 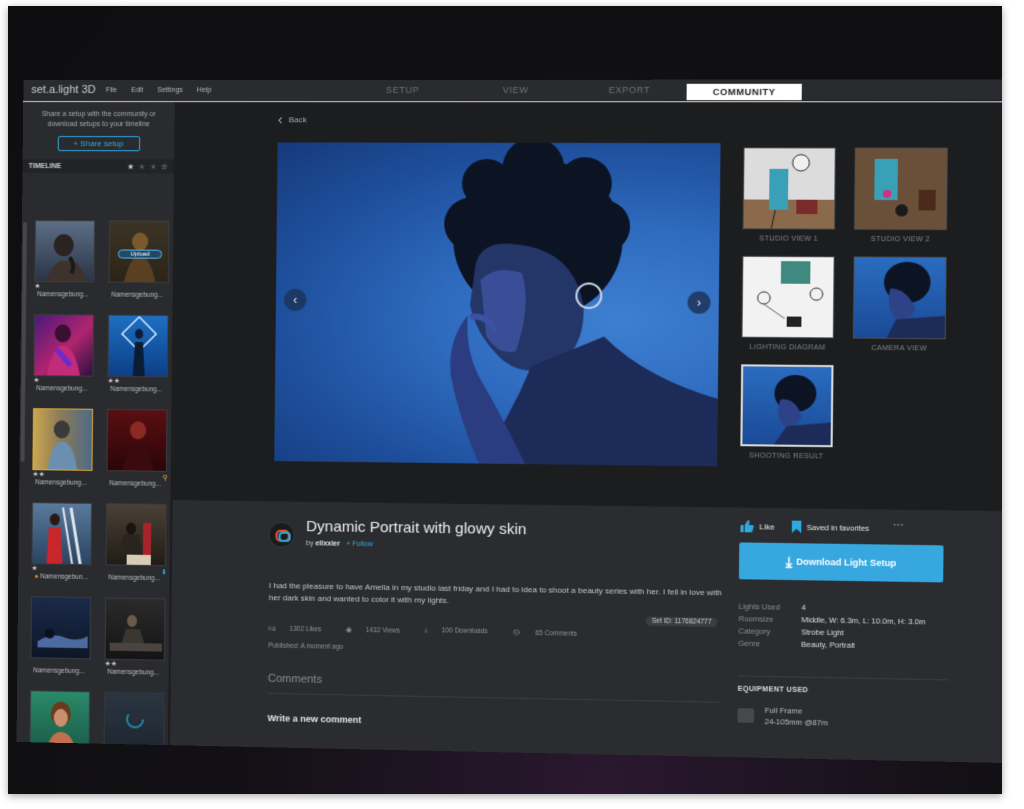 I want to click on write-comment-link: Write a new comment, so click(x=314, y=719).